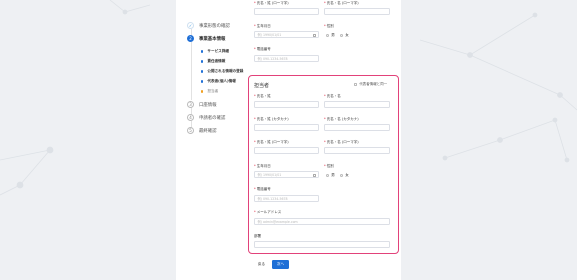  I want to click on step-label: 事業基本情報, so click(212, 39).